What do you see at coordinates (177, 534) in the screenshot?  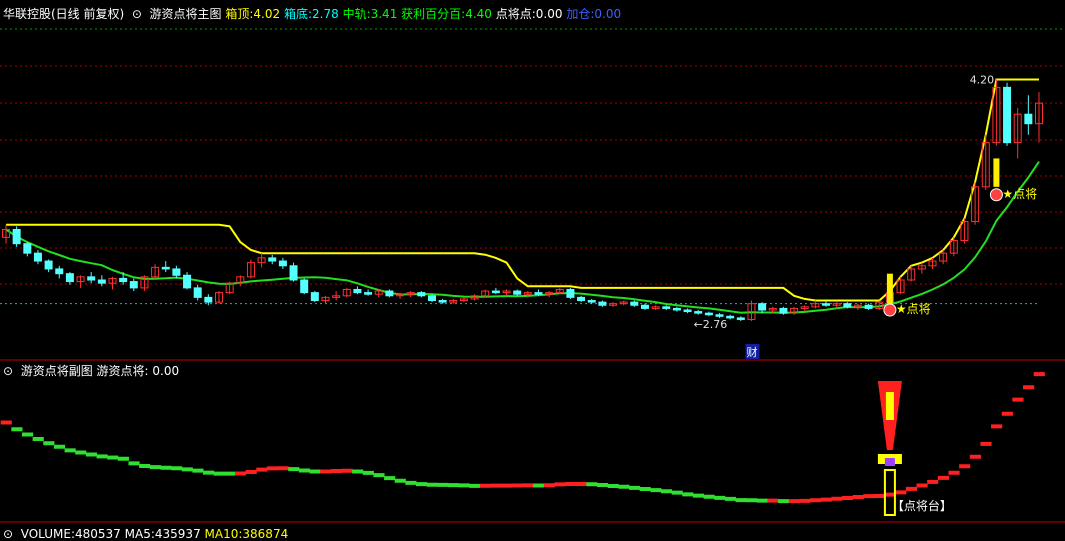 I see `ma5-value: 435937` at bounding box center [177, 534].